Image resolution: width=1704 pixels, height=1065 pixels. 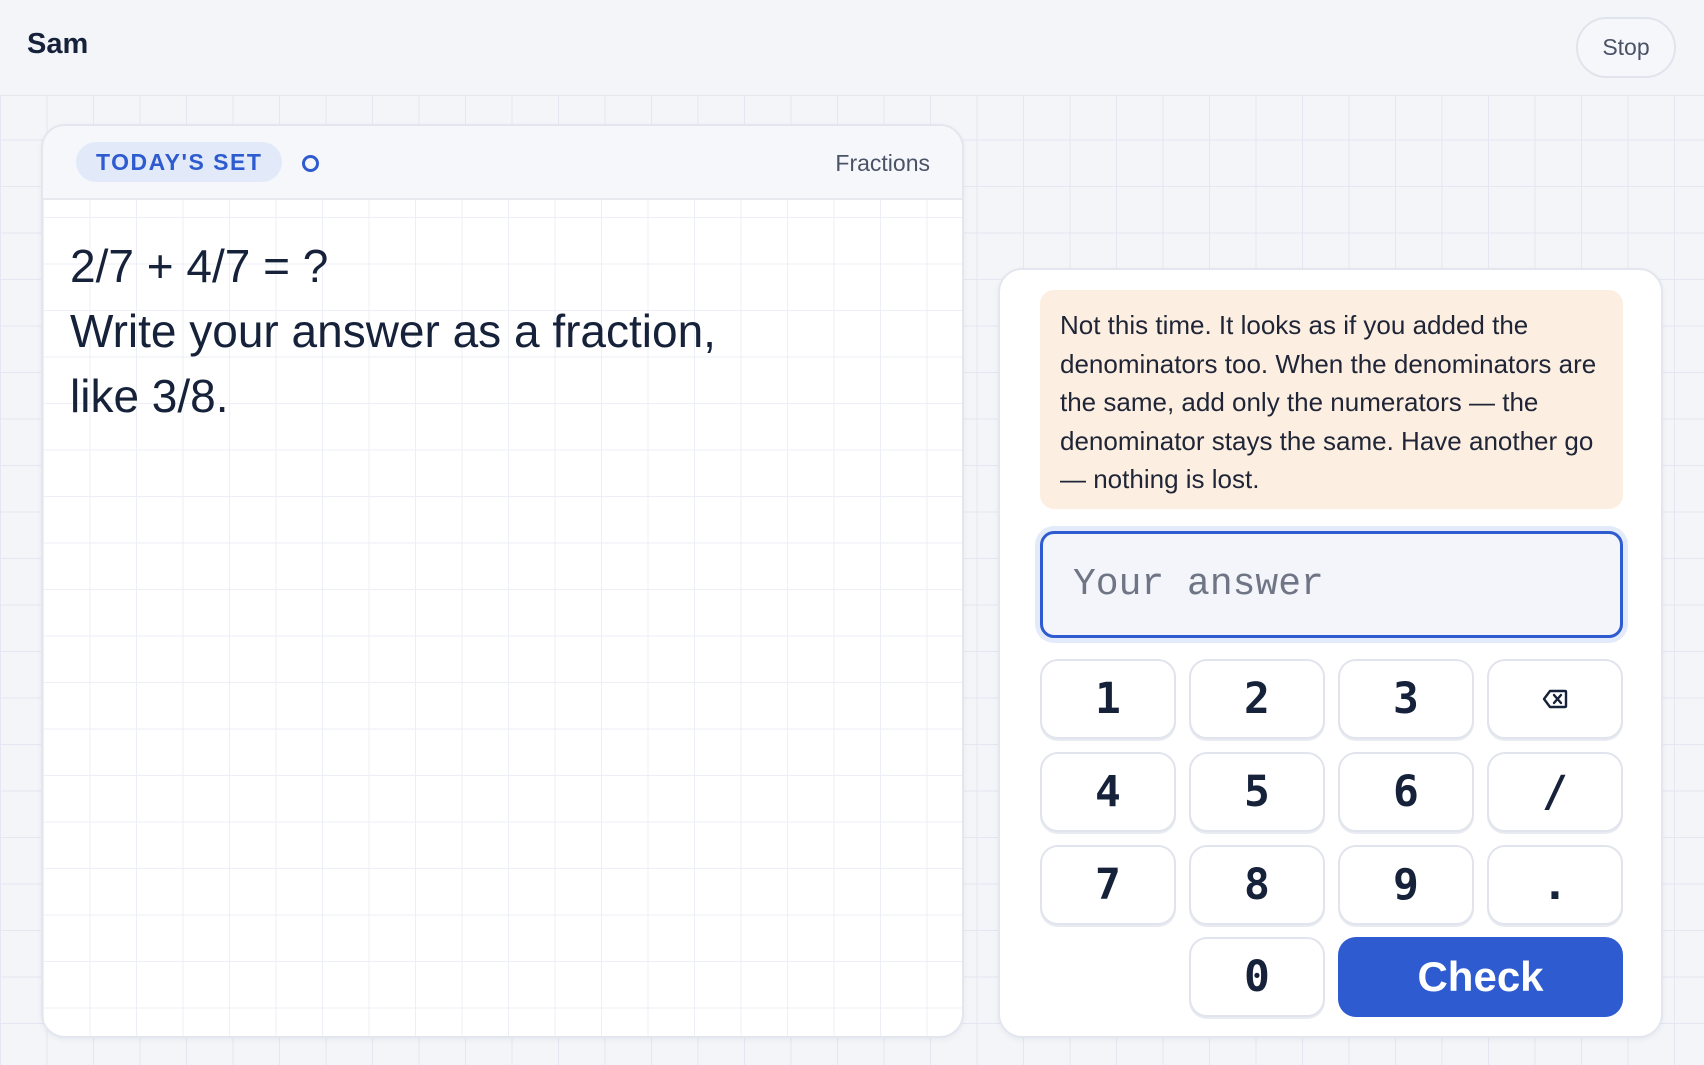 What do you see at coordinates (1257, 699) in the screenshot?
I see `key-2: 2` at bounding box center [1257, 699].